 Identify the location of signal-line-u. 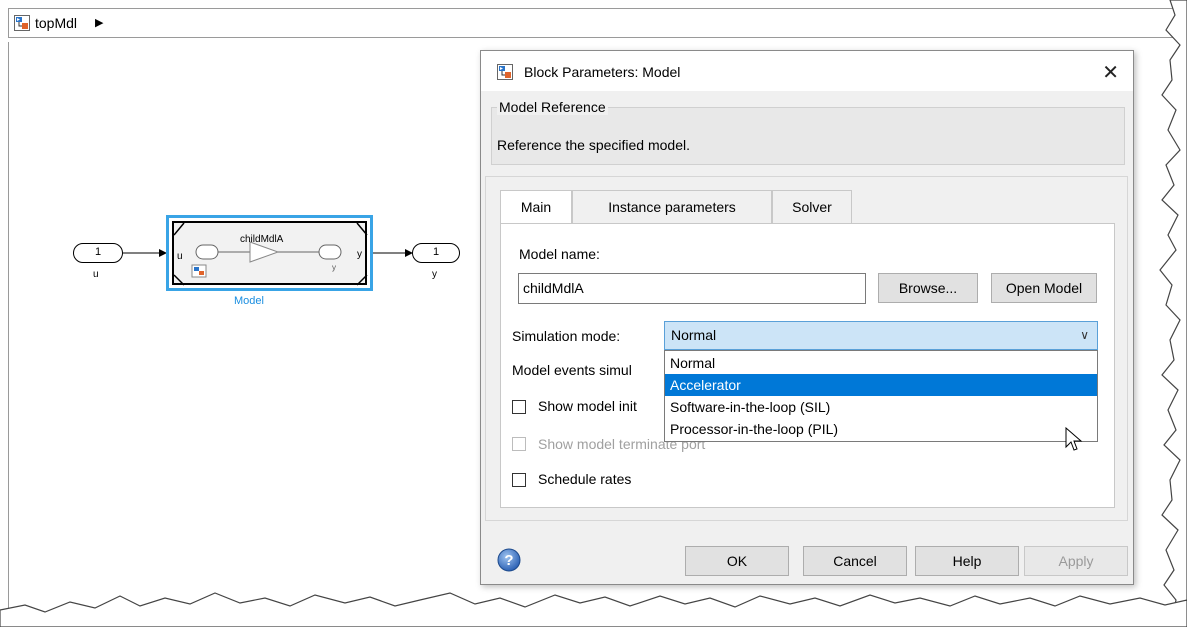
(146, 253).